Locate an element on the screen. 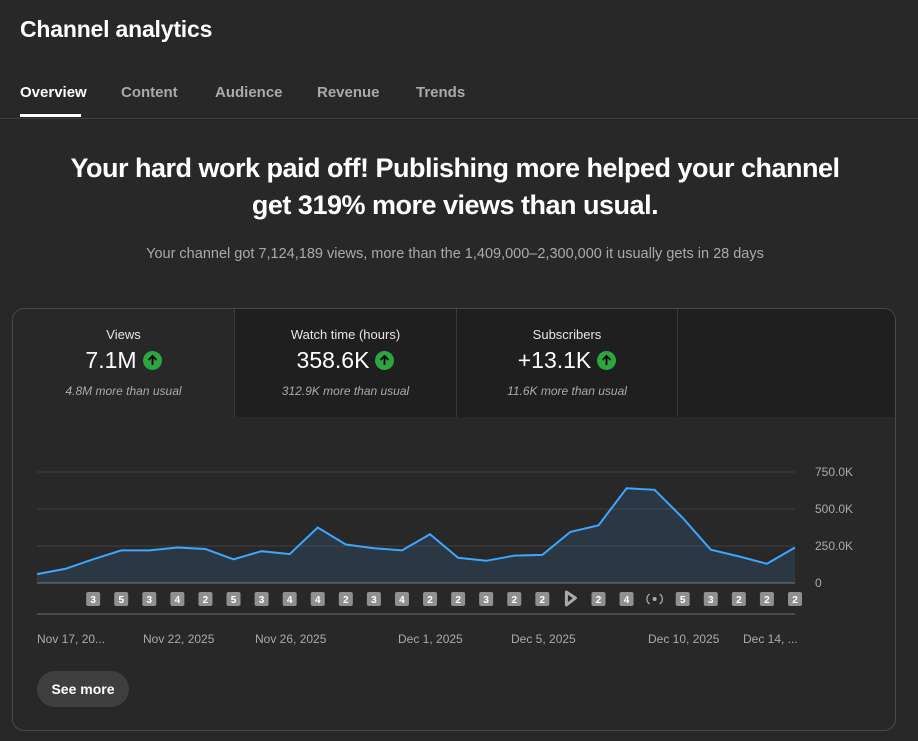 This screenshot has height=741, width=918. live-dot is located at coordinates (654, 599).